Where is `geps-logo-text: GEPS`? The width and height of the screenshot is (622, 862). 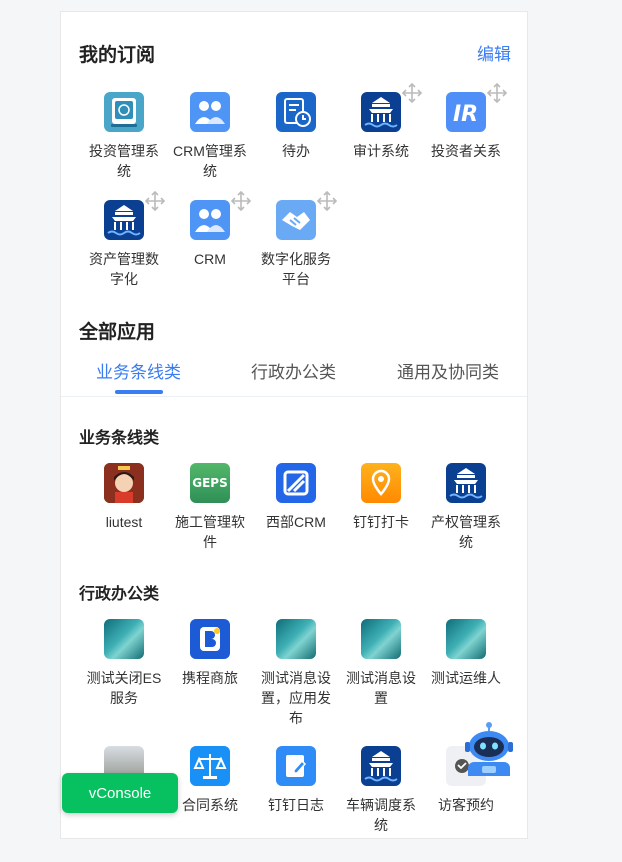
geps-logo-text: GEPS is located at coordinates (210, 483).